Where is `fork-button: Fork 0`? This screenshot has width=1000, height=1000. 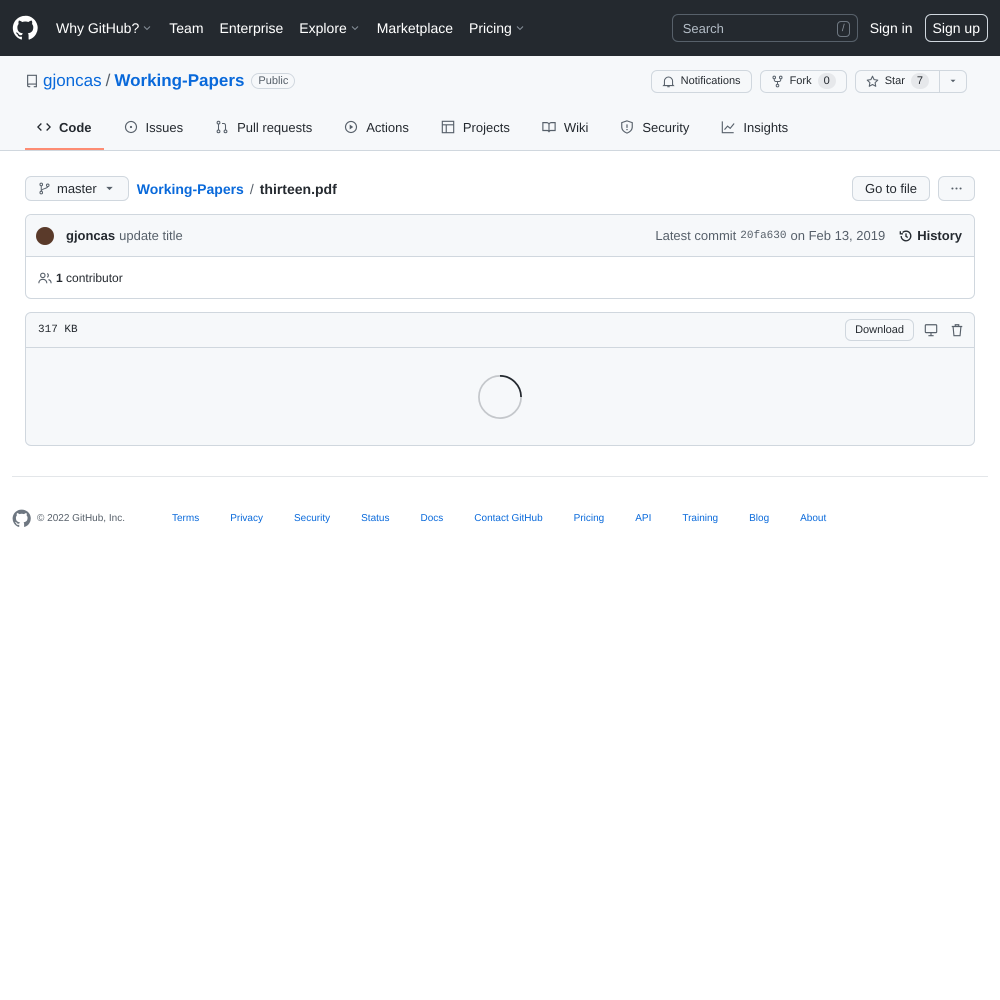 fork-button: Fork 0 is located at coordinates (803, 81).